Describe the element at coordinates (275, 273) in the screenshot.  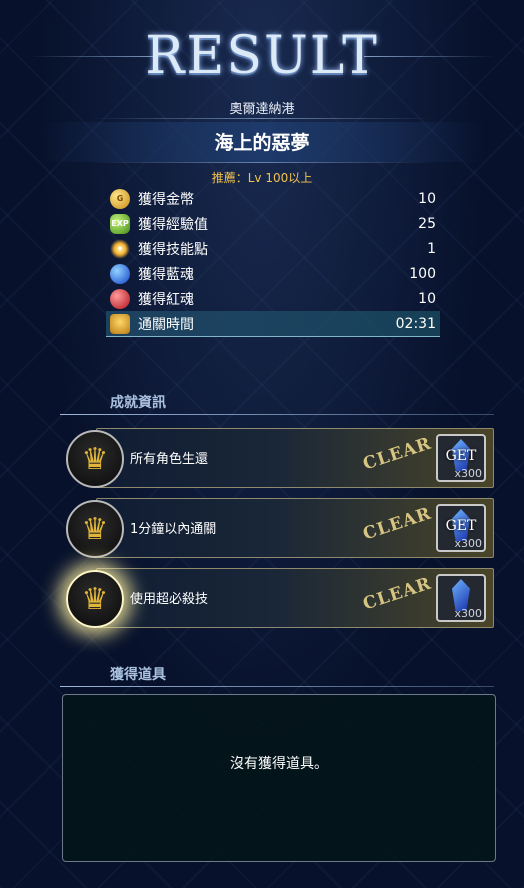
I see `stat-row-blue-soul: 獲得藍魂 100` at that location.